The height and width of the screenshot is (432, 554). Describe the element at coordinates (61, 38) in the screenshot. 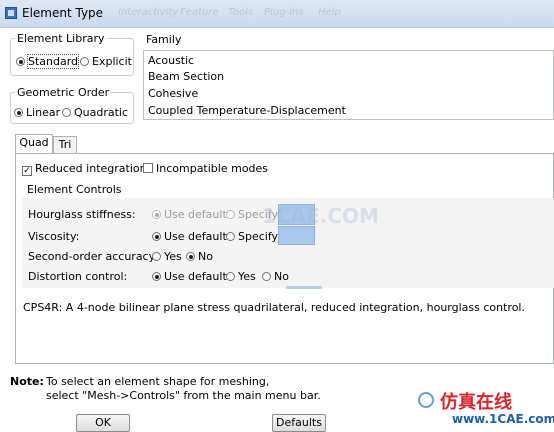

I see `element-library-label: Element Library` at that location.